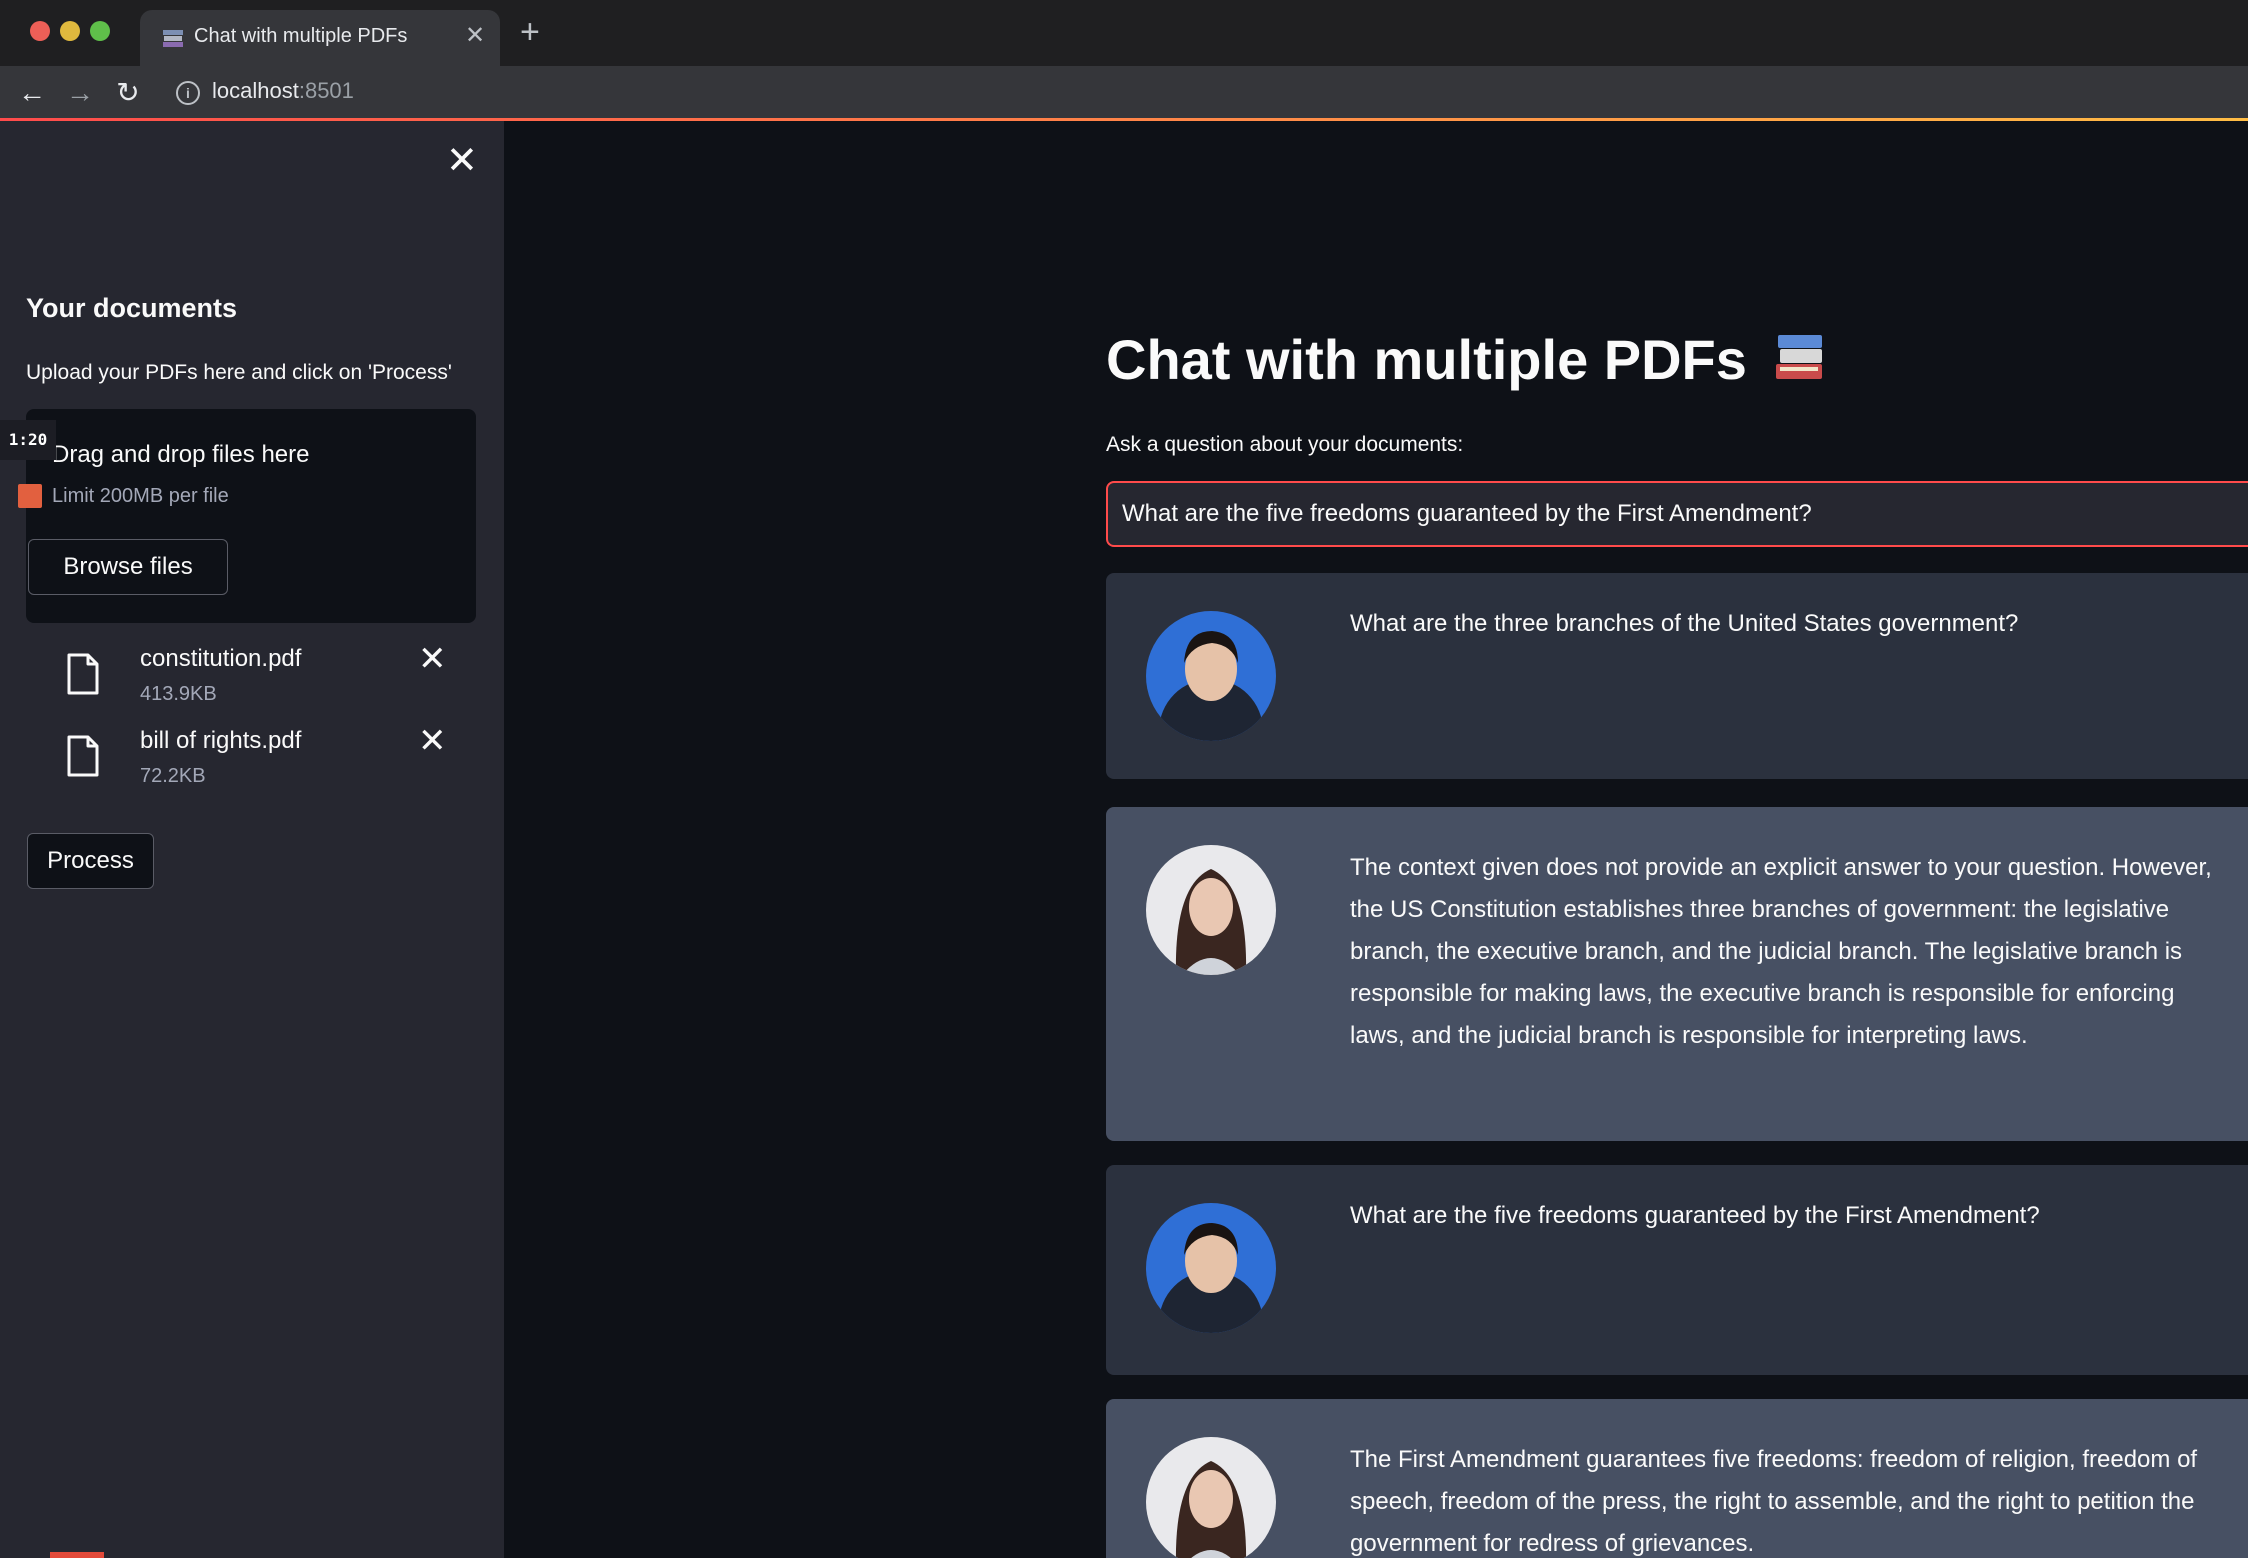  What do you see at coordinates (128, 567) in the screenshot?
I see `browse-files-button: Browse files` at bounding box center [128, 567].